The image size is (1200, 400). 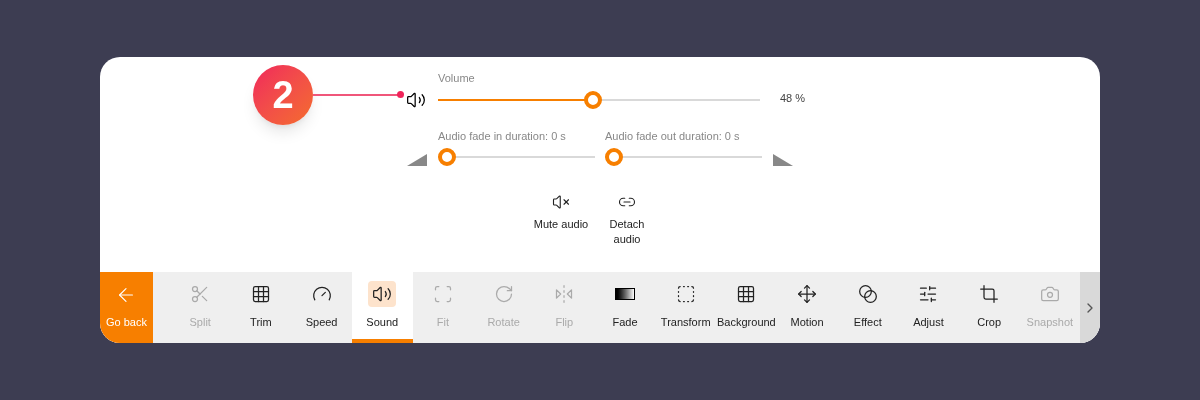 What do you see at coordinates (673, 136) in the screenshot?
I see `fade-out-label: Audio fade out duration: 0 s` at bounding box center [673, 136].